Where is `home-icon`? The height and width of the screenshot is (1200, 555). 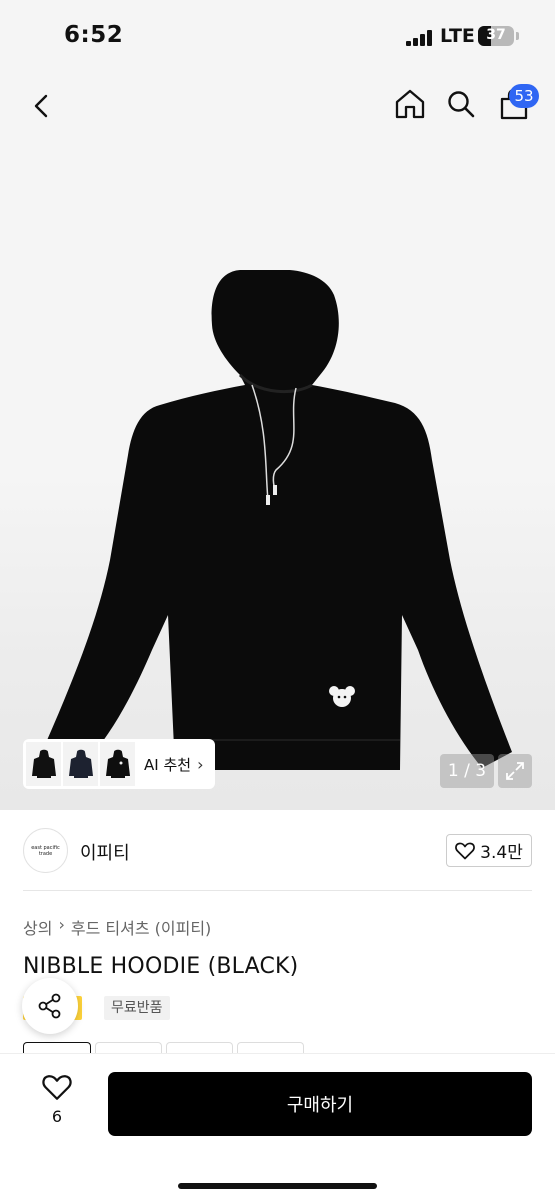 home-icon is located at coordinates (410, 104).